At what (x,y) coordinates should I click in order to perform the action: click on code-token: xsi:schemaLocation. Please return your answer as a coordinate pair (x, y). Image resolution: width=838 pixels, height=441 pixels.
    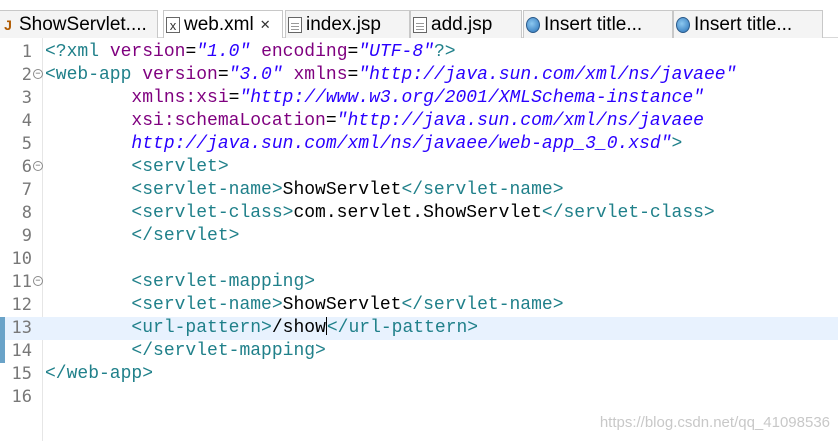
    Looking at the image, I should click on (228, 121).